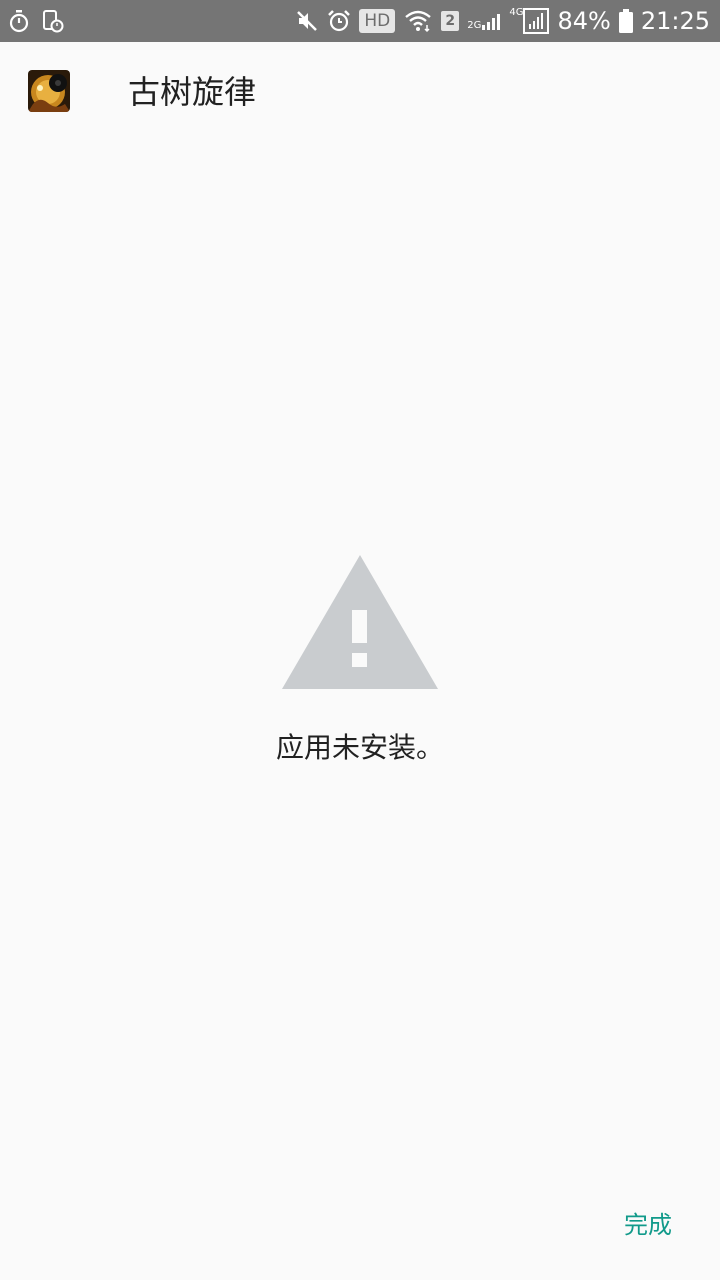  What do you see at coordinates (360, 92) in the screenshot?
I see `app-header: 古树旋律` at bounding box center [360, 92].